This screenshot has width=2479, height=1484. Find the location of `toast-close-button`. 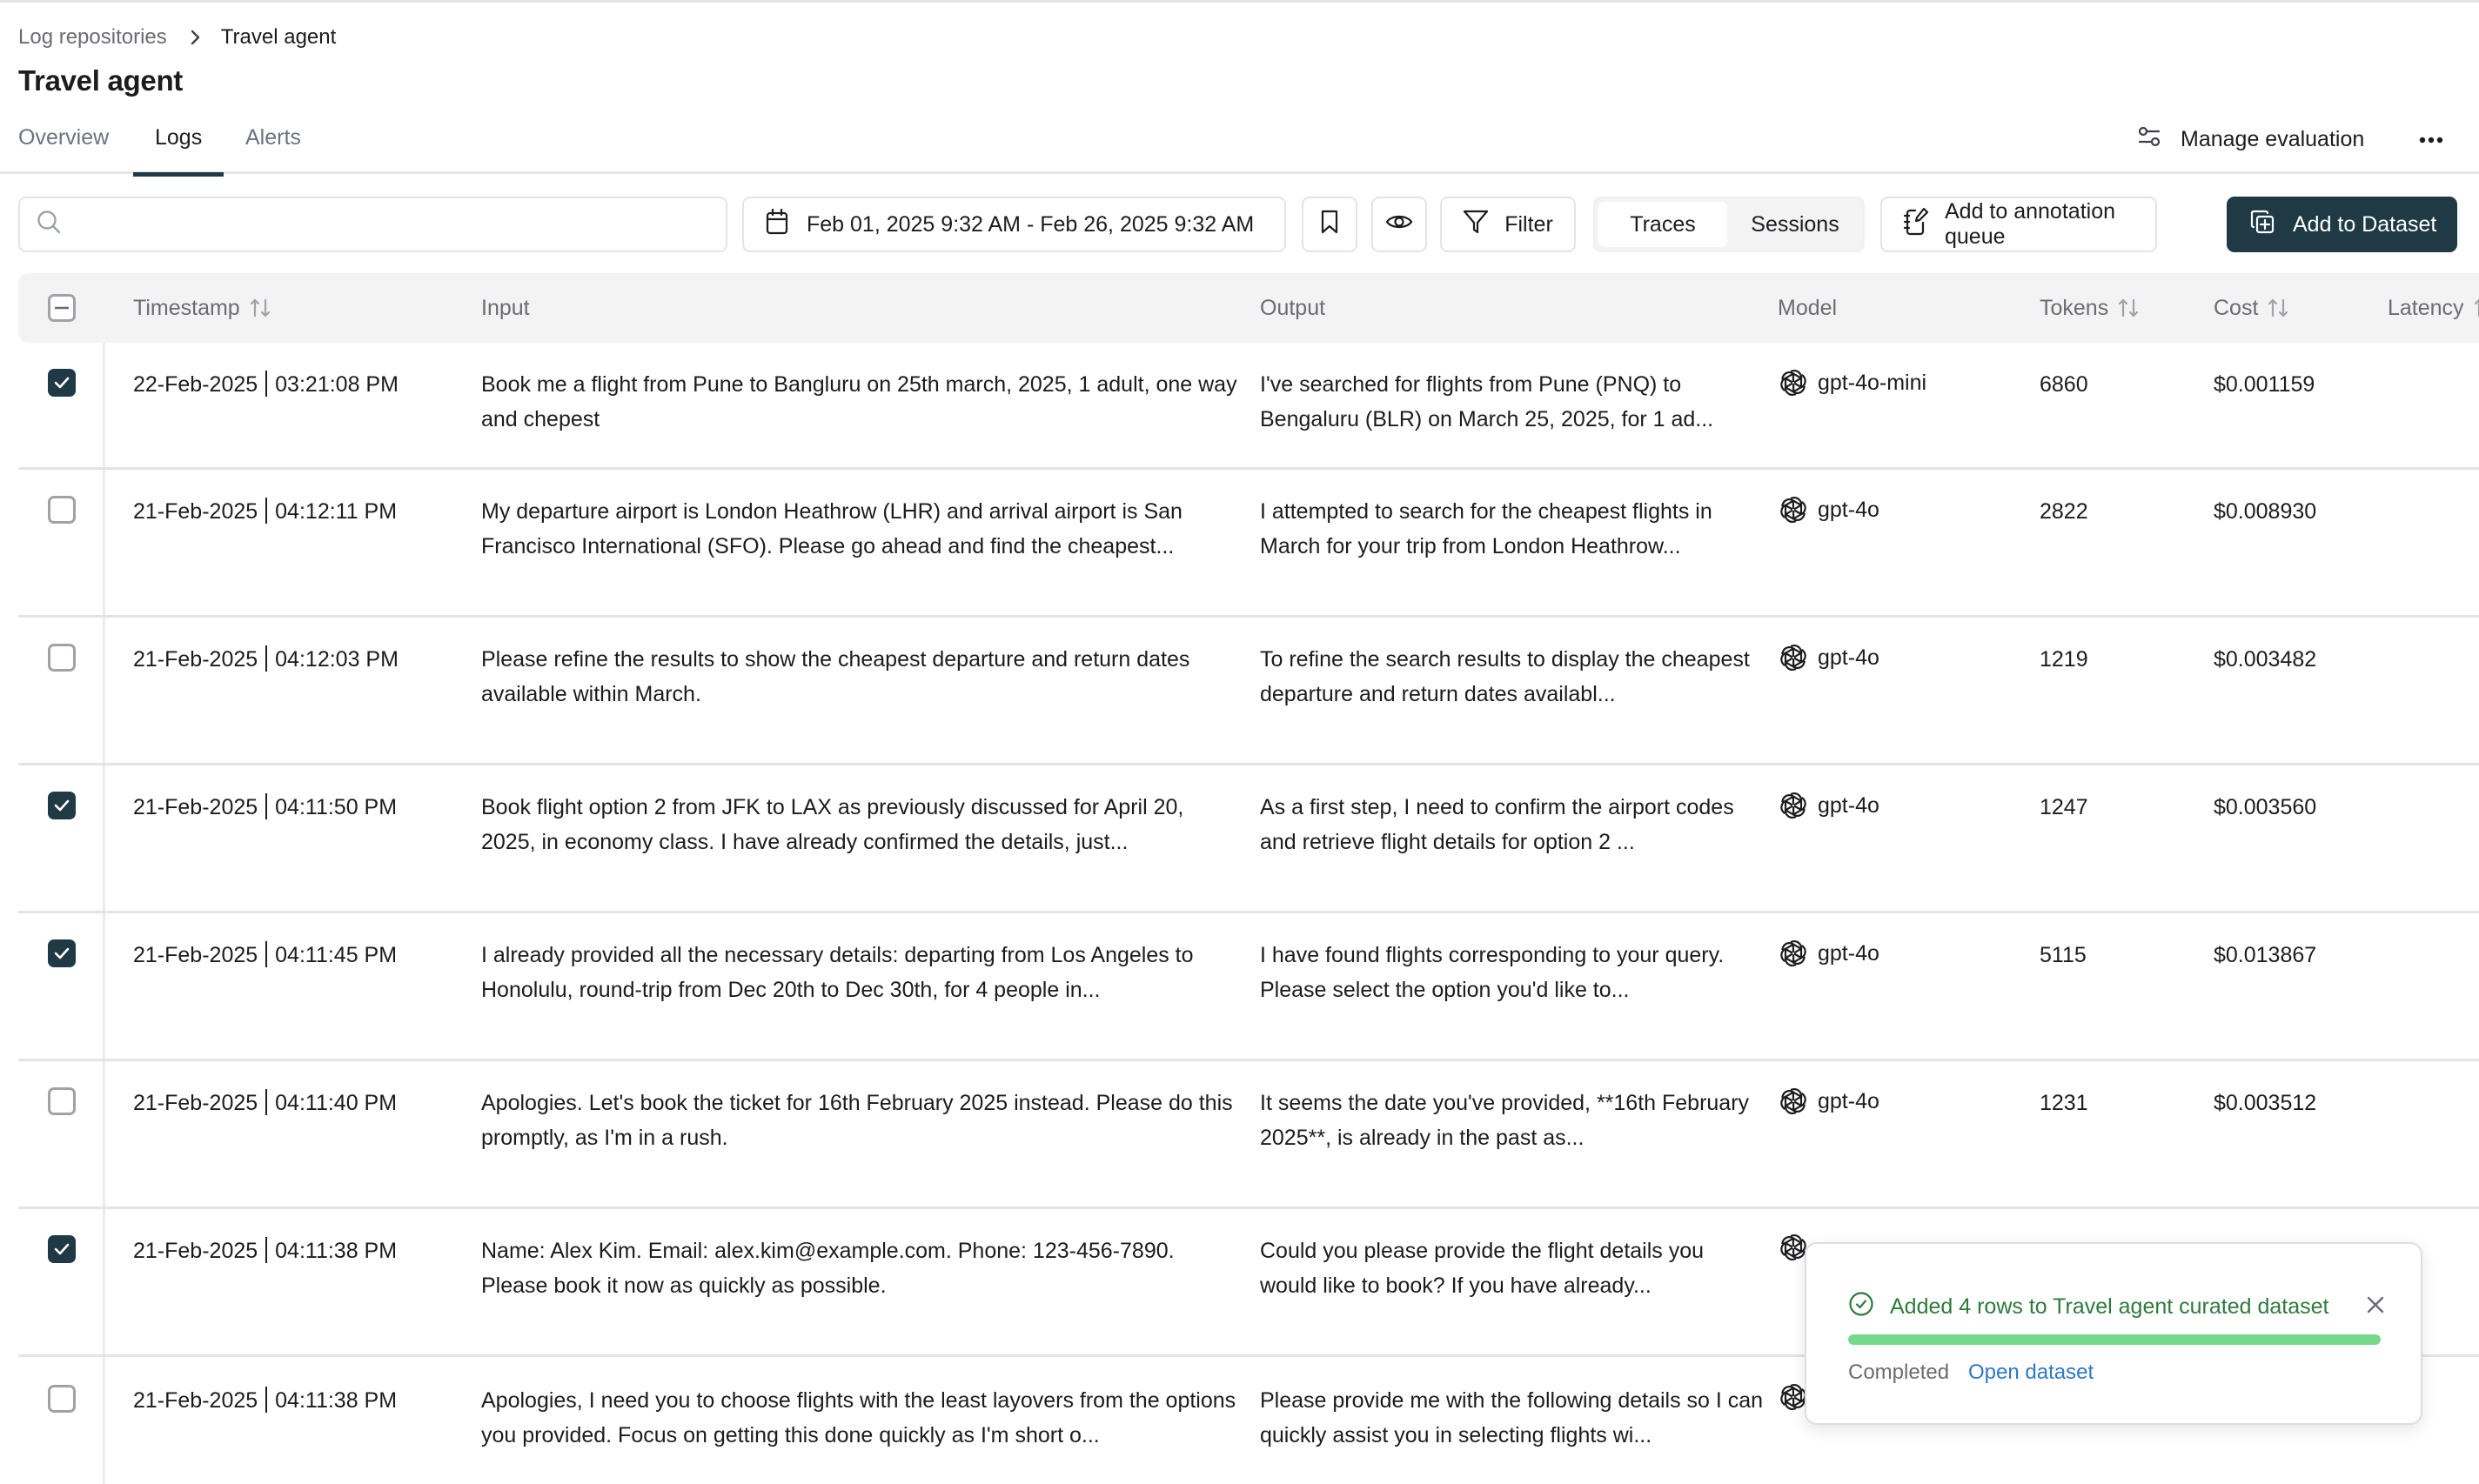

toast-close-button is located at coordinates (2375, 1306).